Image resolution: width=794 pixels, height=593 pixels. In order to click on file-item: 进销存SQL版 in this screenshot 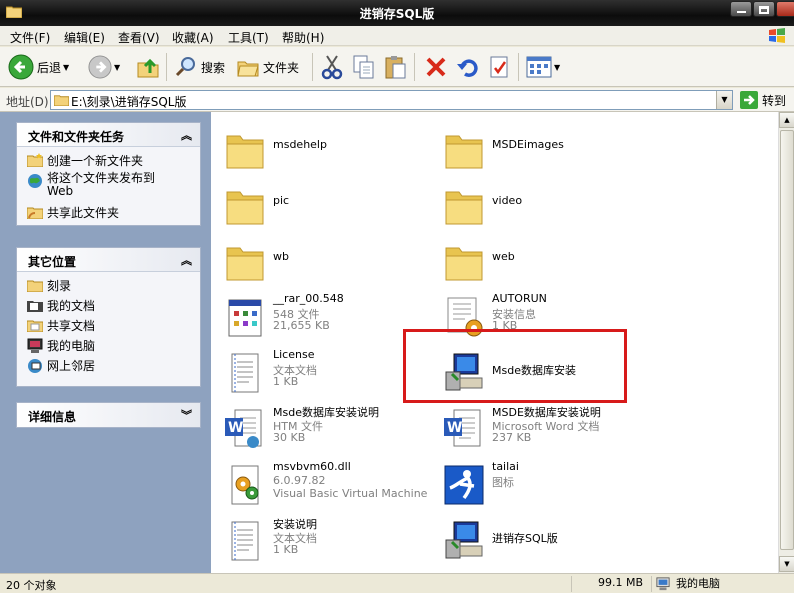, I will do `click(564, 541)`.